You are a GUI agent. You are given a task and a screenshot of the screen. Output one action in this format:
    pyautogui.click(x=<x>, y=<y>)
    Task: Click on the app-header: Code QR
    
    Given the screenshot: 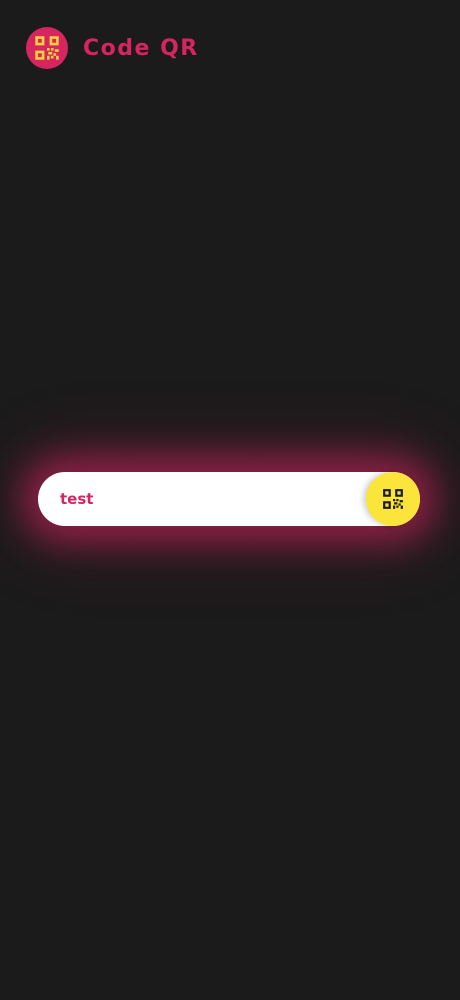 What is the action you would take?
    pyautogui.click(x=112, y=48)
    